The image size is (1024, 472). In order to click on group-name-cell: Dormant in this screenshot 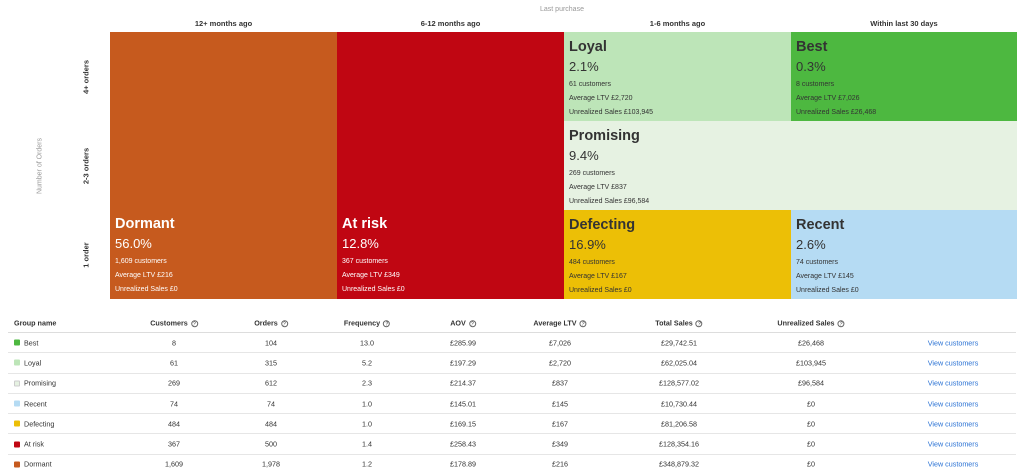, I will do `click(33, 464)`.